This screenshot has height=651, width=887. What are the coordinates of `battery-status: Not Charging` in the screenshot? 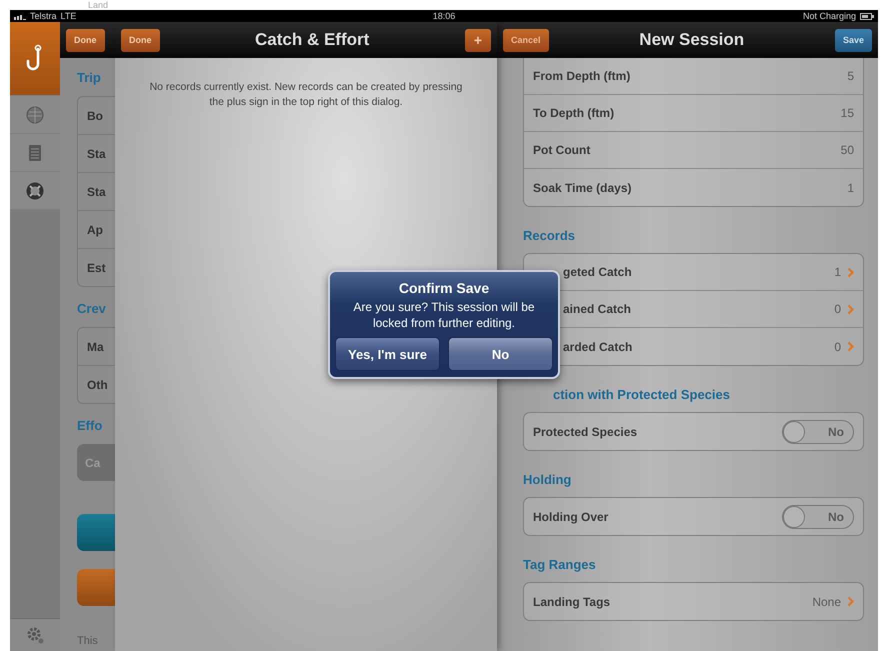 It's located at (829, 16).